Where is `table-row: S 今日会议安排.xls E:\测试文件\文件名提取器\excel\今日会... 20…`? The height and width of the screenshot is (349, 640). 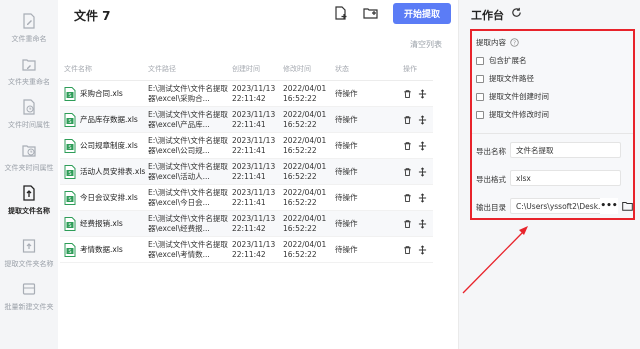
table-row: S 今日会议安排.xls E:\测试文件\文件名提取器\excel\今日会... 20… is located at coordinates (246, 198).